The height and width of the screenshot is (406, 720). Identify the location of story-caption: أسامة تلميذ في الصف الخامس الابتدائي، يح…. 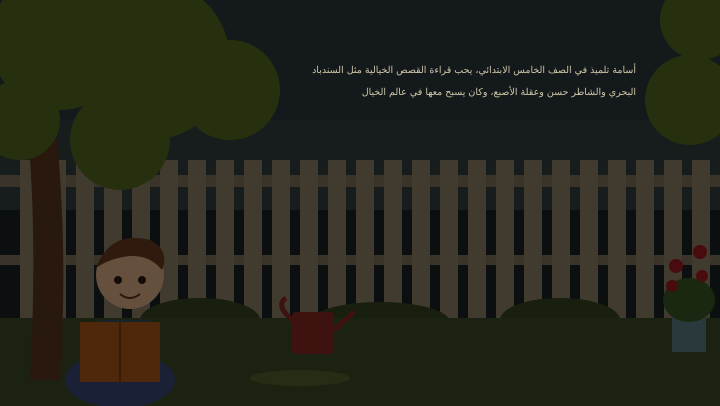
(468, 82).